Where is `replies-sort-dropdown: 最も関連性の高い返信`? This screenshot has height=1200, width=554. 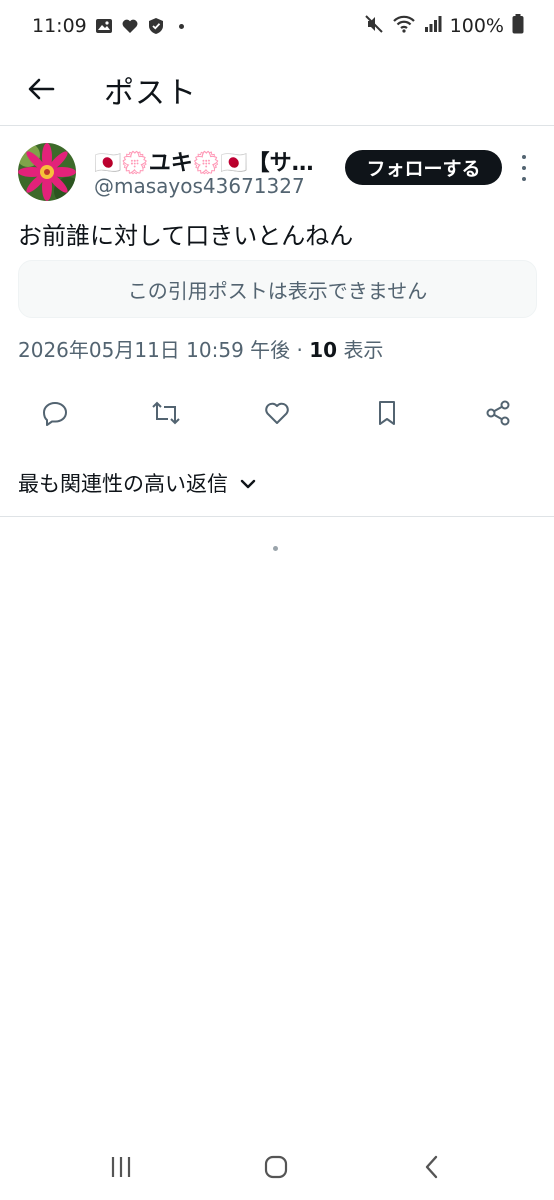 replies-sort-dropdown: 最も関連性の高い返信 is located at coordinates (137, 483).